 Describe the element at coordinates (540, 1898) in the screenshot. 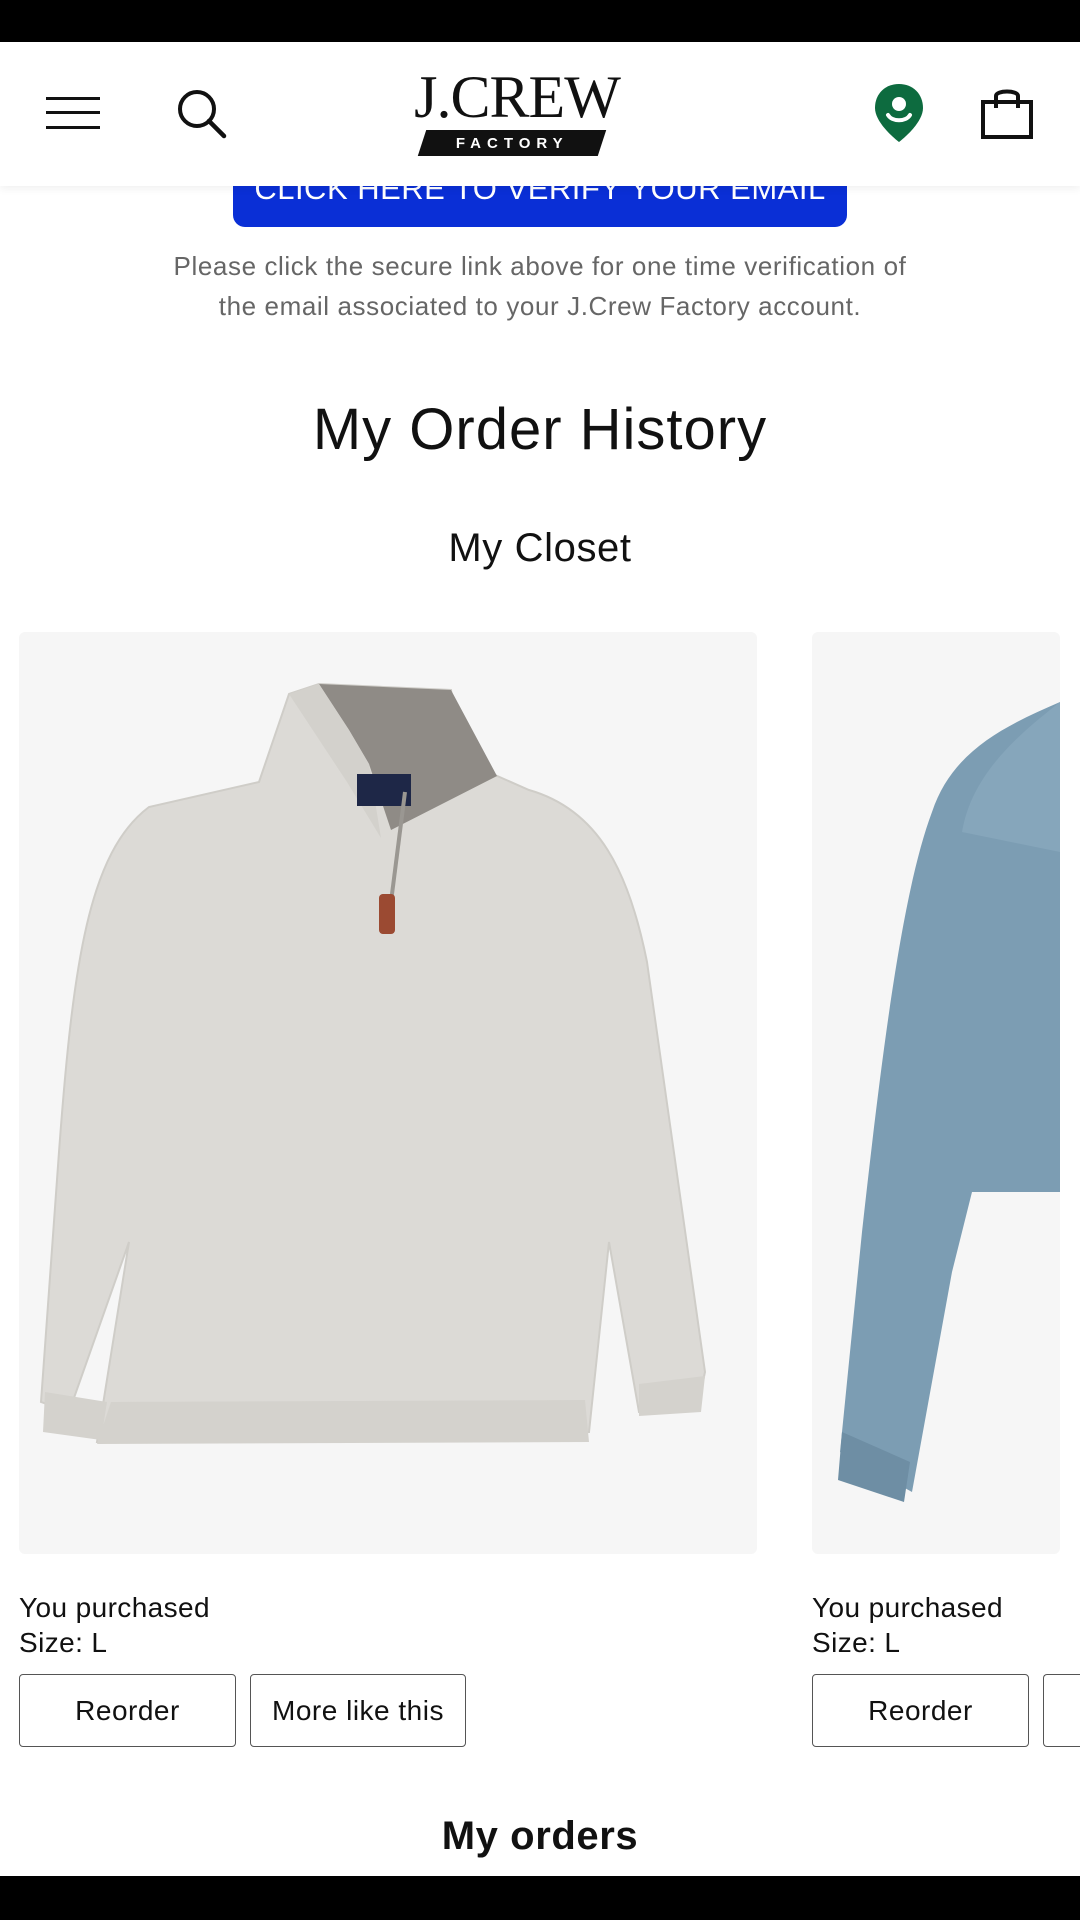

I see `navigation-bar` at that location.